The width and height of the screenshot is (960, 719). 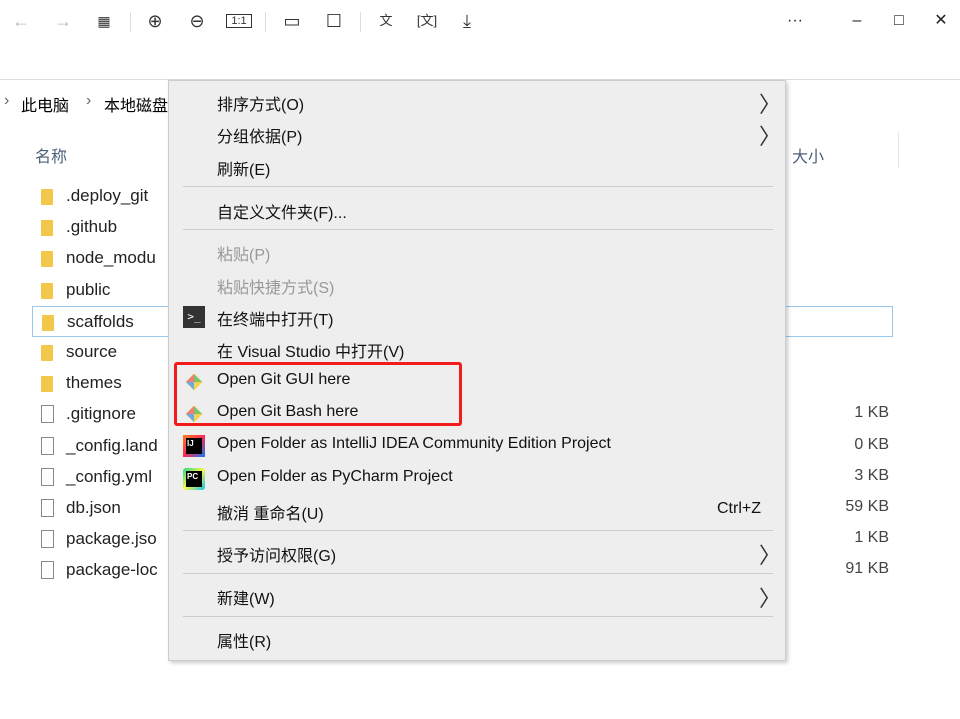 I want to click on breadcrumb-item: 本地磁盘, so click(x=136, y=104).